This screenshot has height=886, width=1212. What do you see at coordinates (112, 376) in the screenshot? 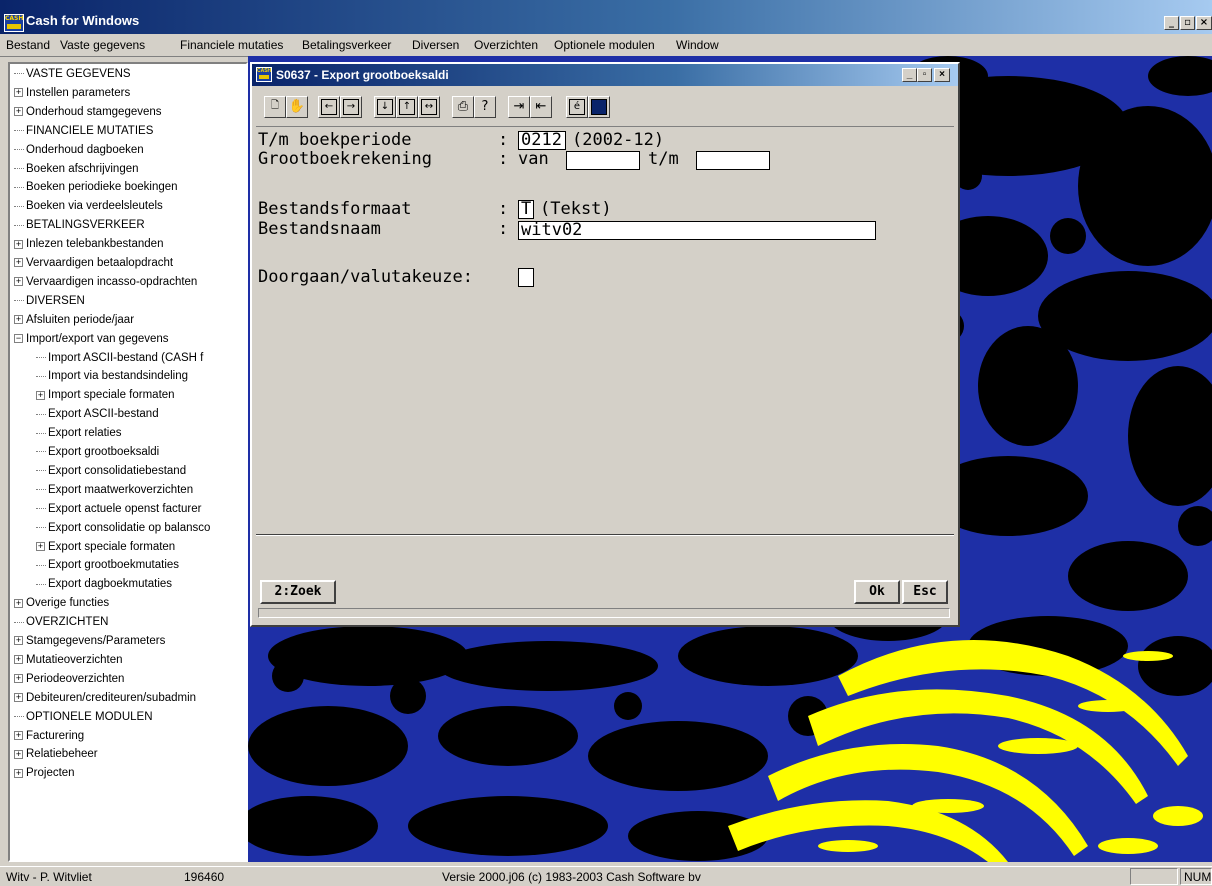
I see `tree-item: Import via bestandsindeling` at bounding box center [112, 376].